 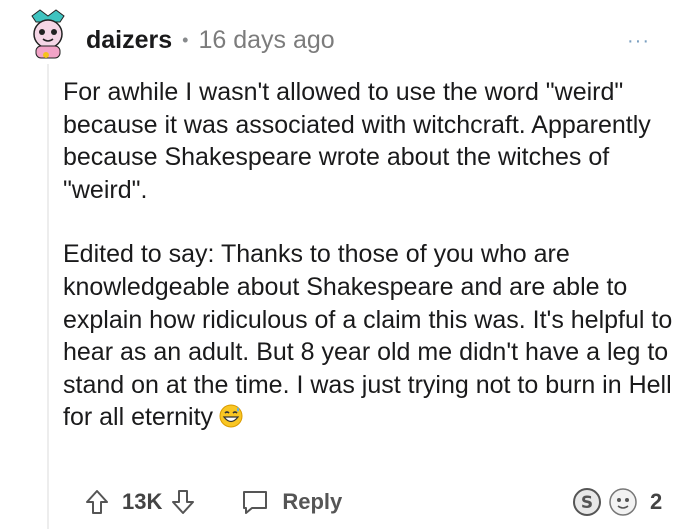 I want to click on upvote-icon, so click(x=97, y=502).